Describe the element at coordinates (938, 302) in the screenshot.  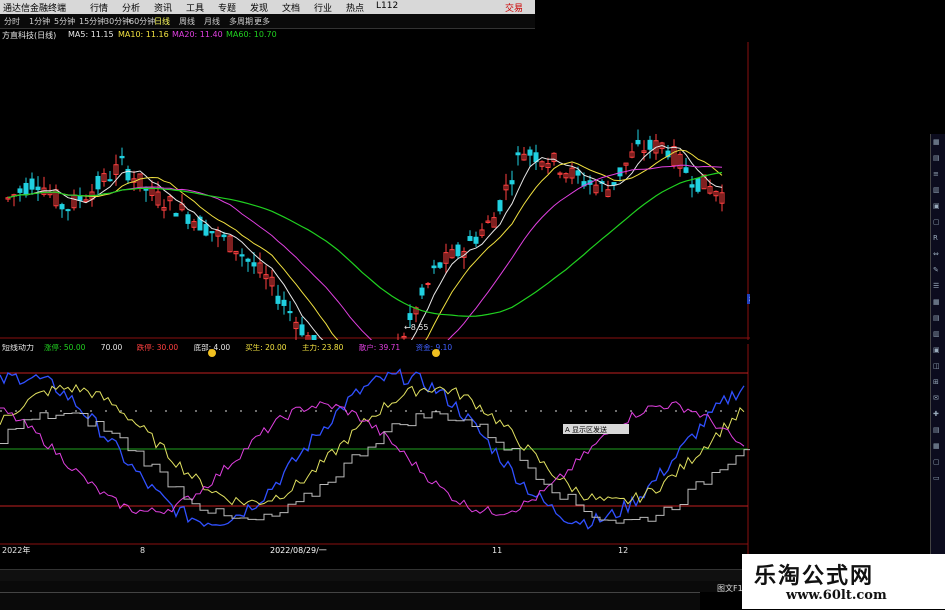
I see `table-icon: ▦` at that location.